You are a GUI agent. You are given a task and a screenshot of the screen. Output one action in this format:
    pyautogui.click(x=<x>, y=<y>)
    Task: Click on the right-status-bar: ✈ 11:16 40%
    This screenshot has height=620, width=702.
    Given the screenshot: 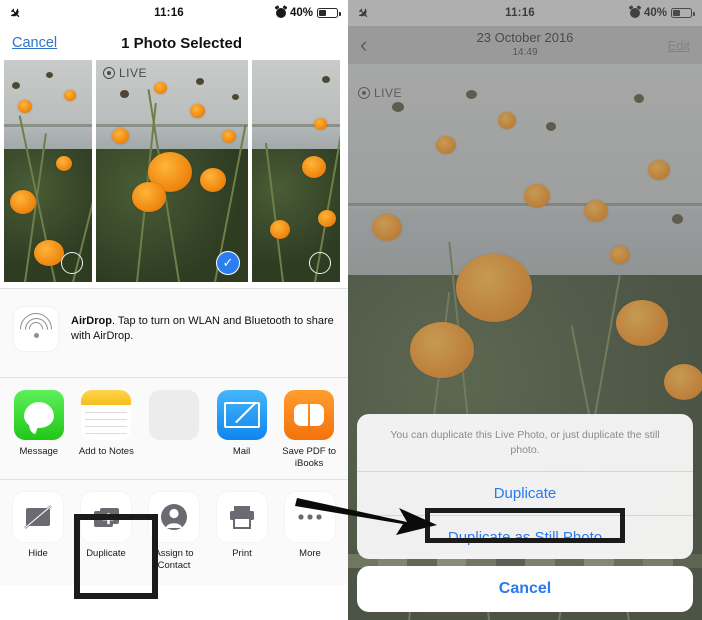 What is the action you would take?
    pyautogui.click(x=525, y=13)
    